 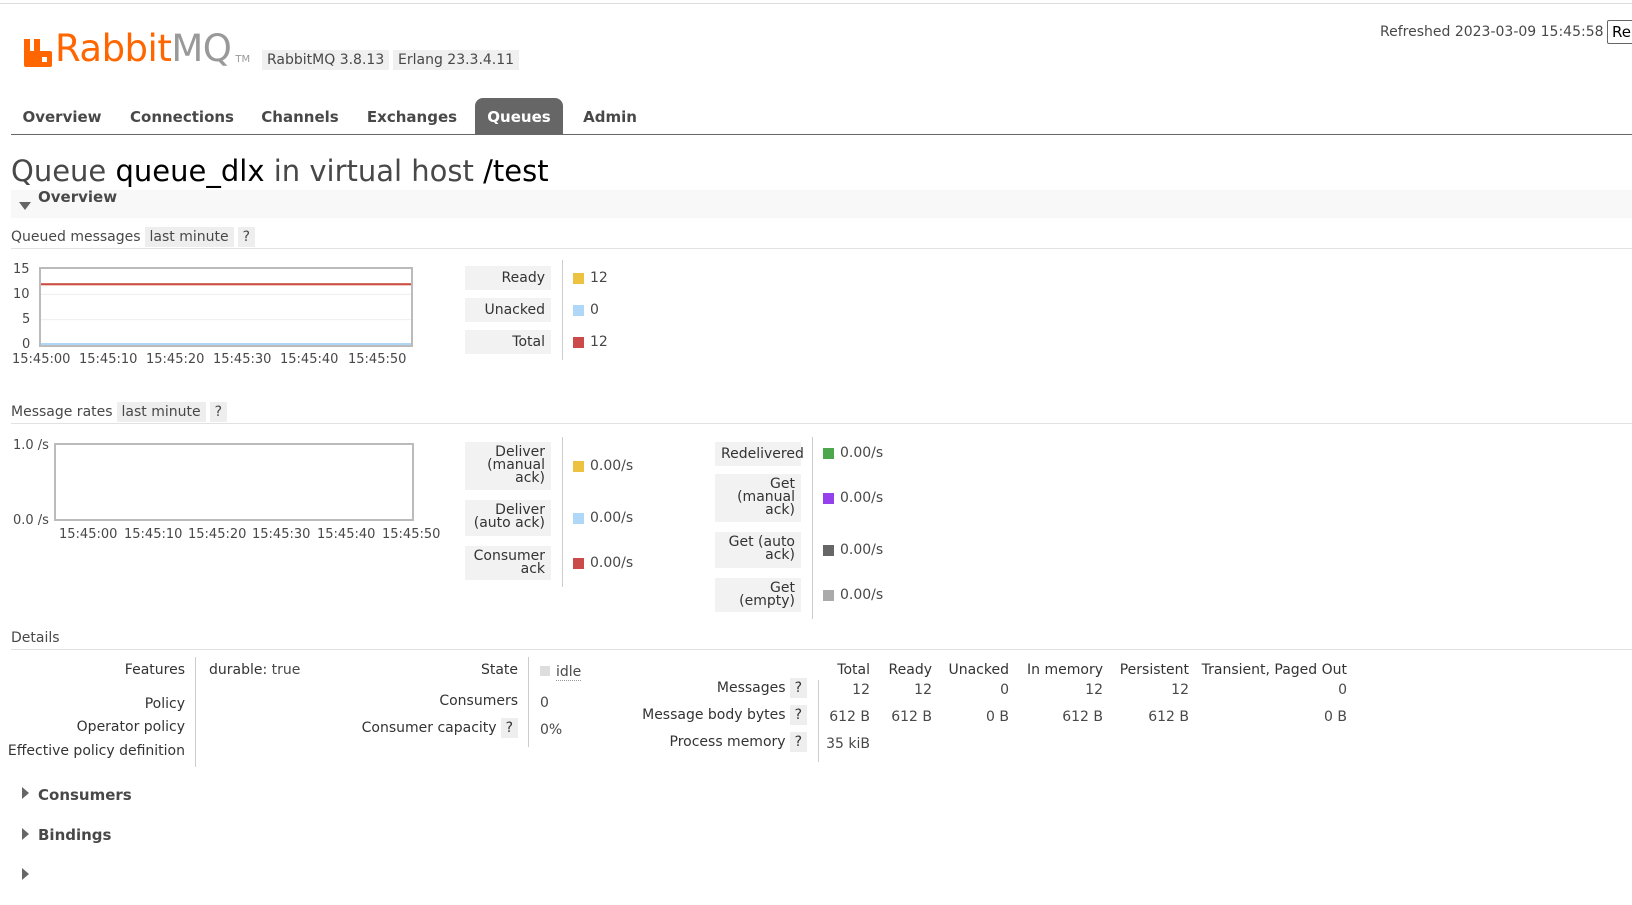 I want to click on tab-overview: Overview, so click(x=62, y=116).